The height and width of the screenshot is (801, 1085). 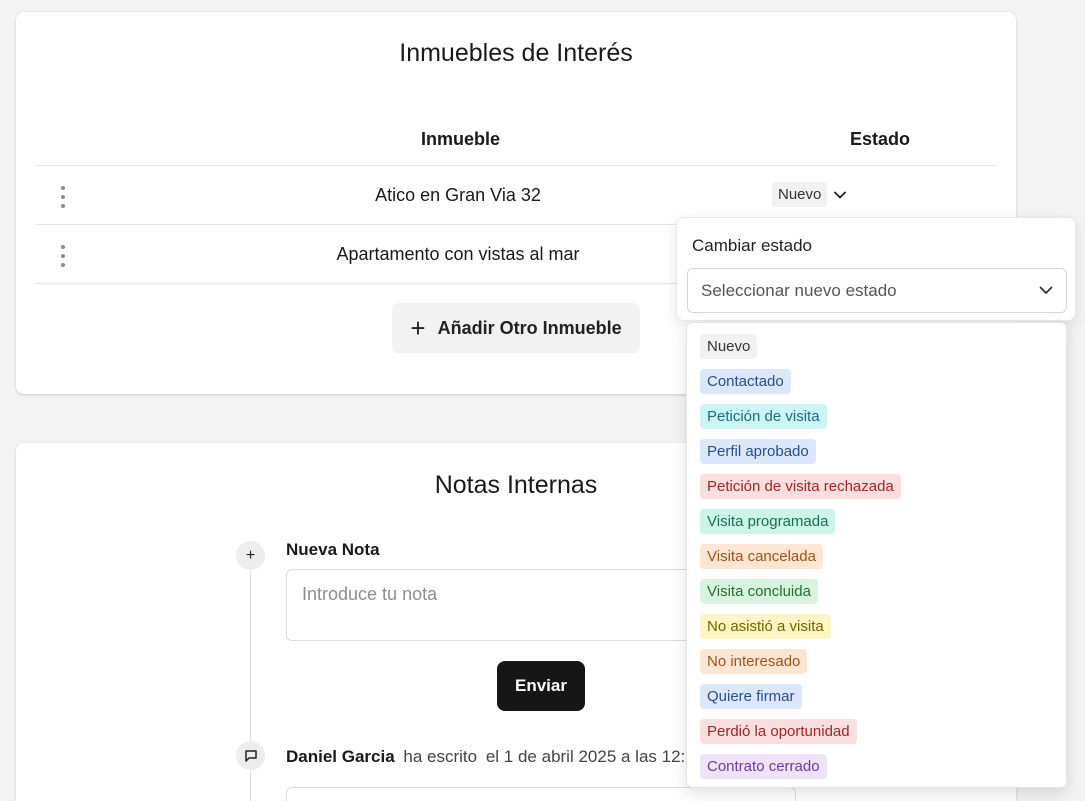 I want to click on add-property-button: + Añadir Otro Inmueble, so click(x=516, y=328).